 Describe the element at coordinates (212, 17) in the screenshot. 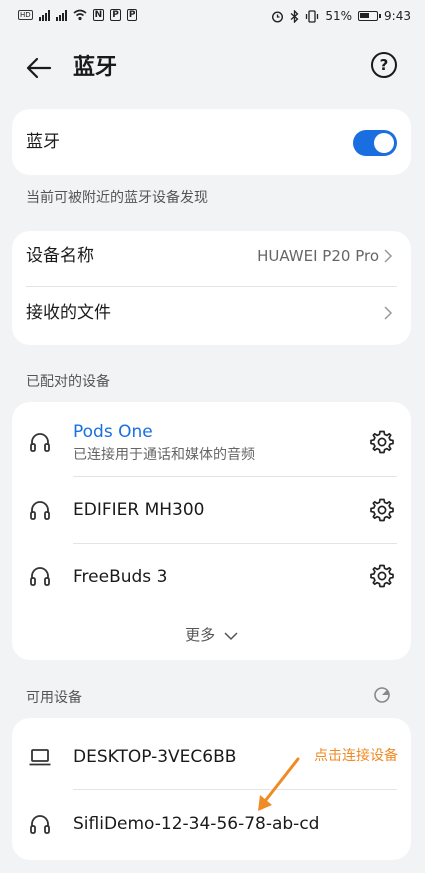

I see `status-bar: HD N P P 51% 9:43` at that location.